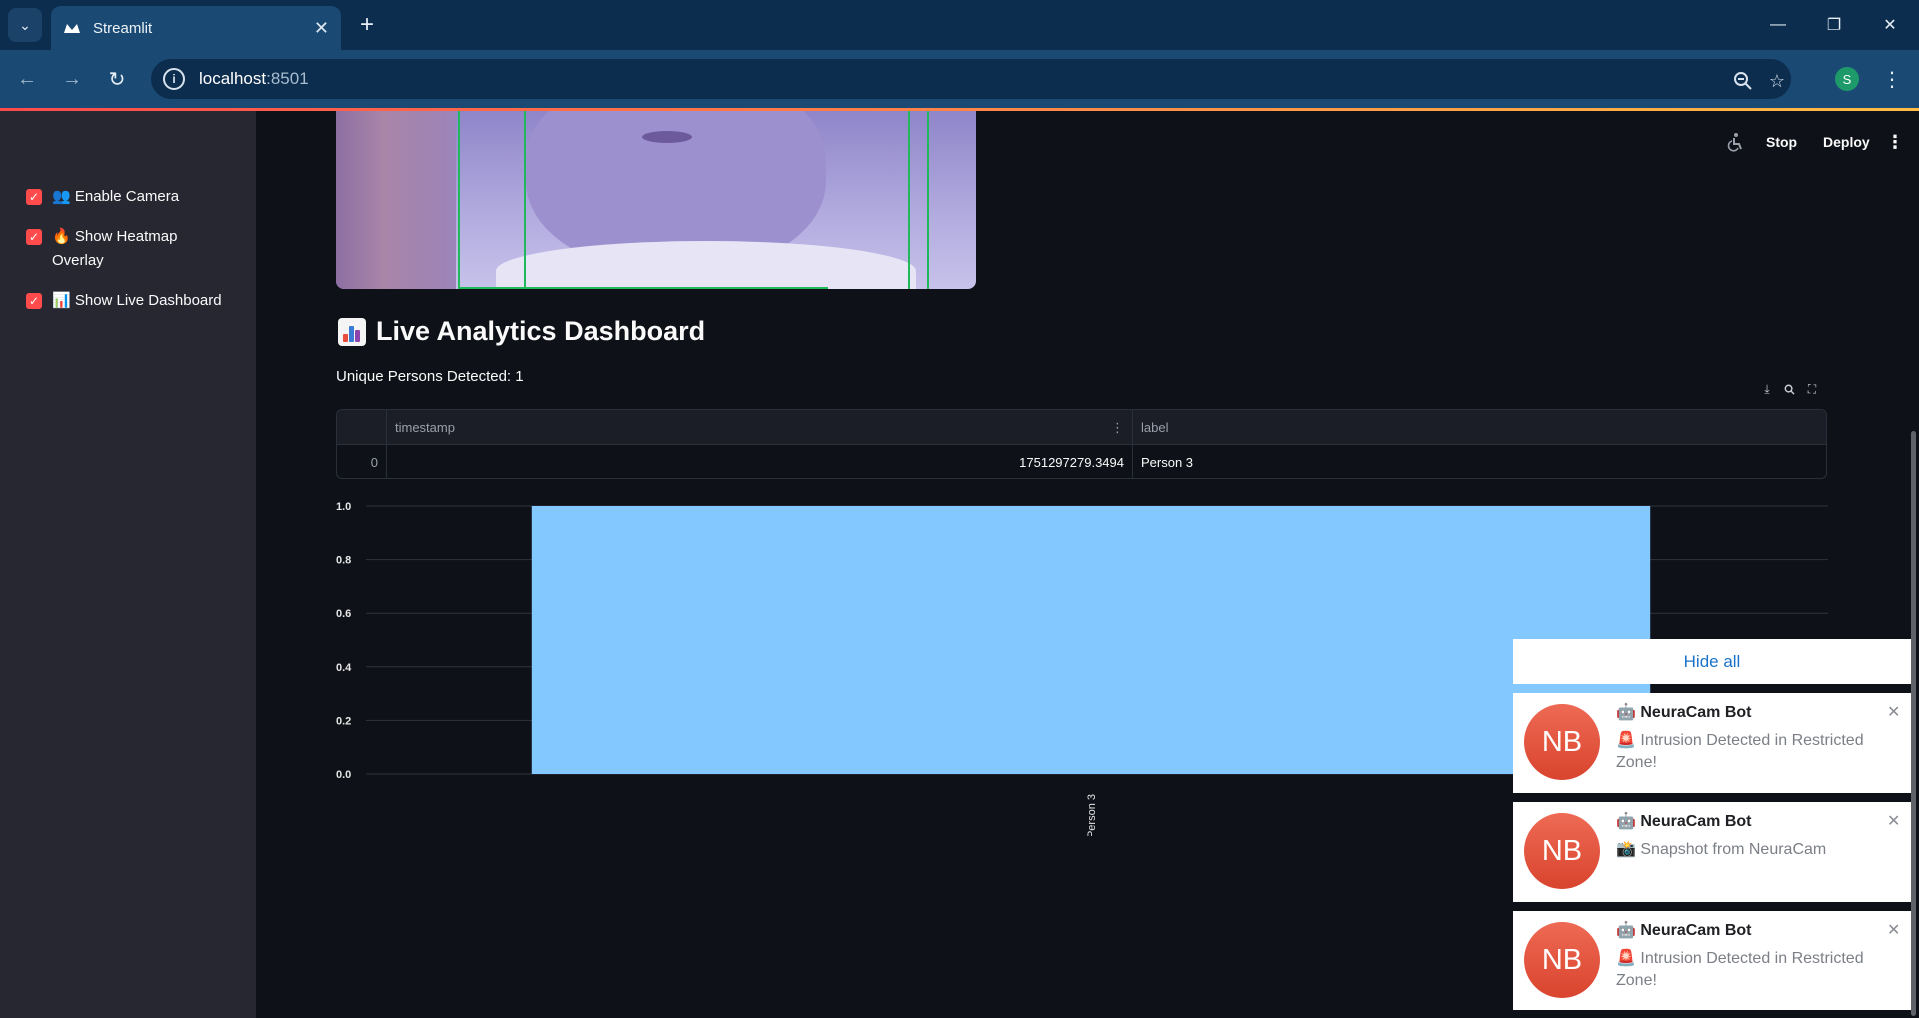  What do you see at coordinates (344, 668) in the screenshot?
I see `y-tick-label: 0.4` at bounding box center [344, 668].